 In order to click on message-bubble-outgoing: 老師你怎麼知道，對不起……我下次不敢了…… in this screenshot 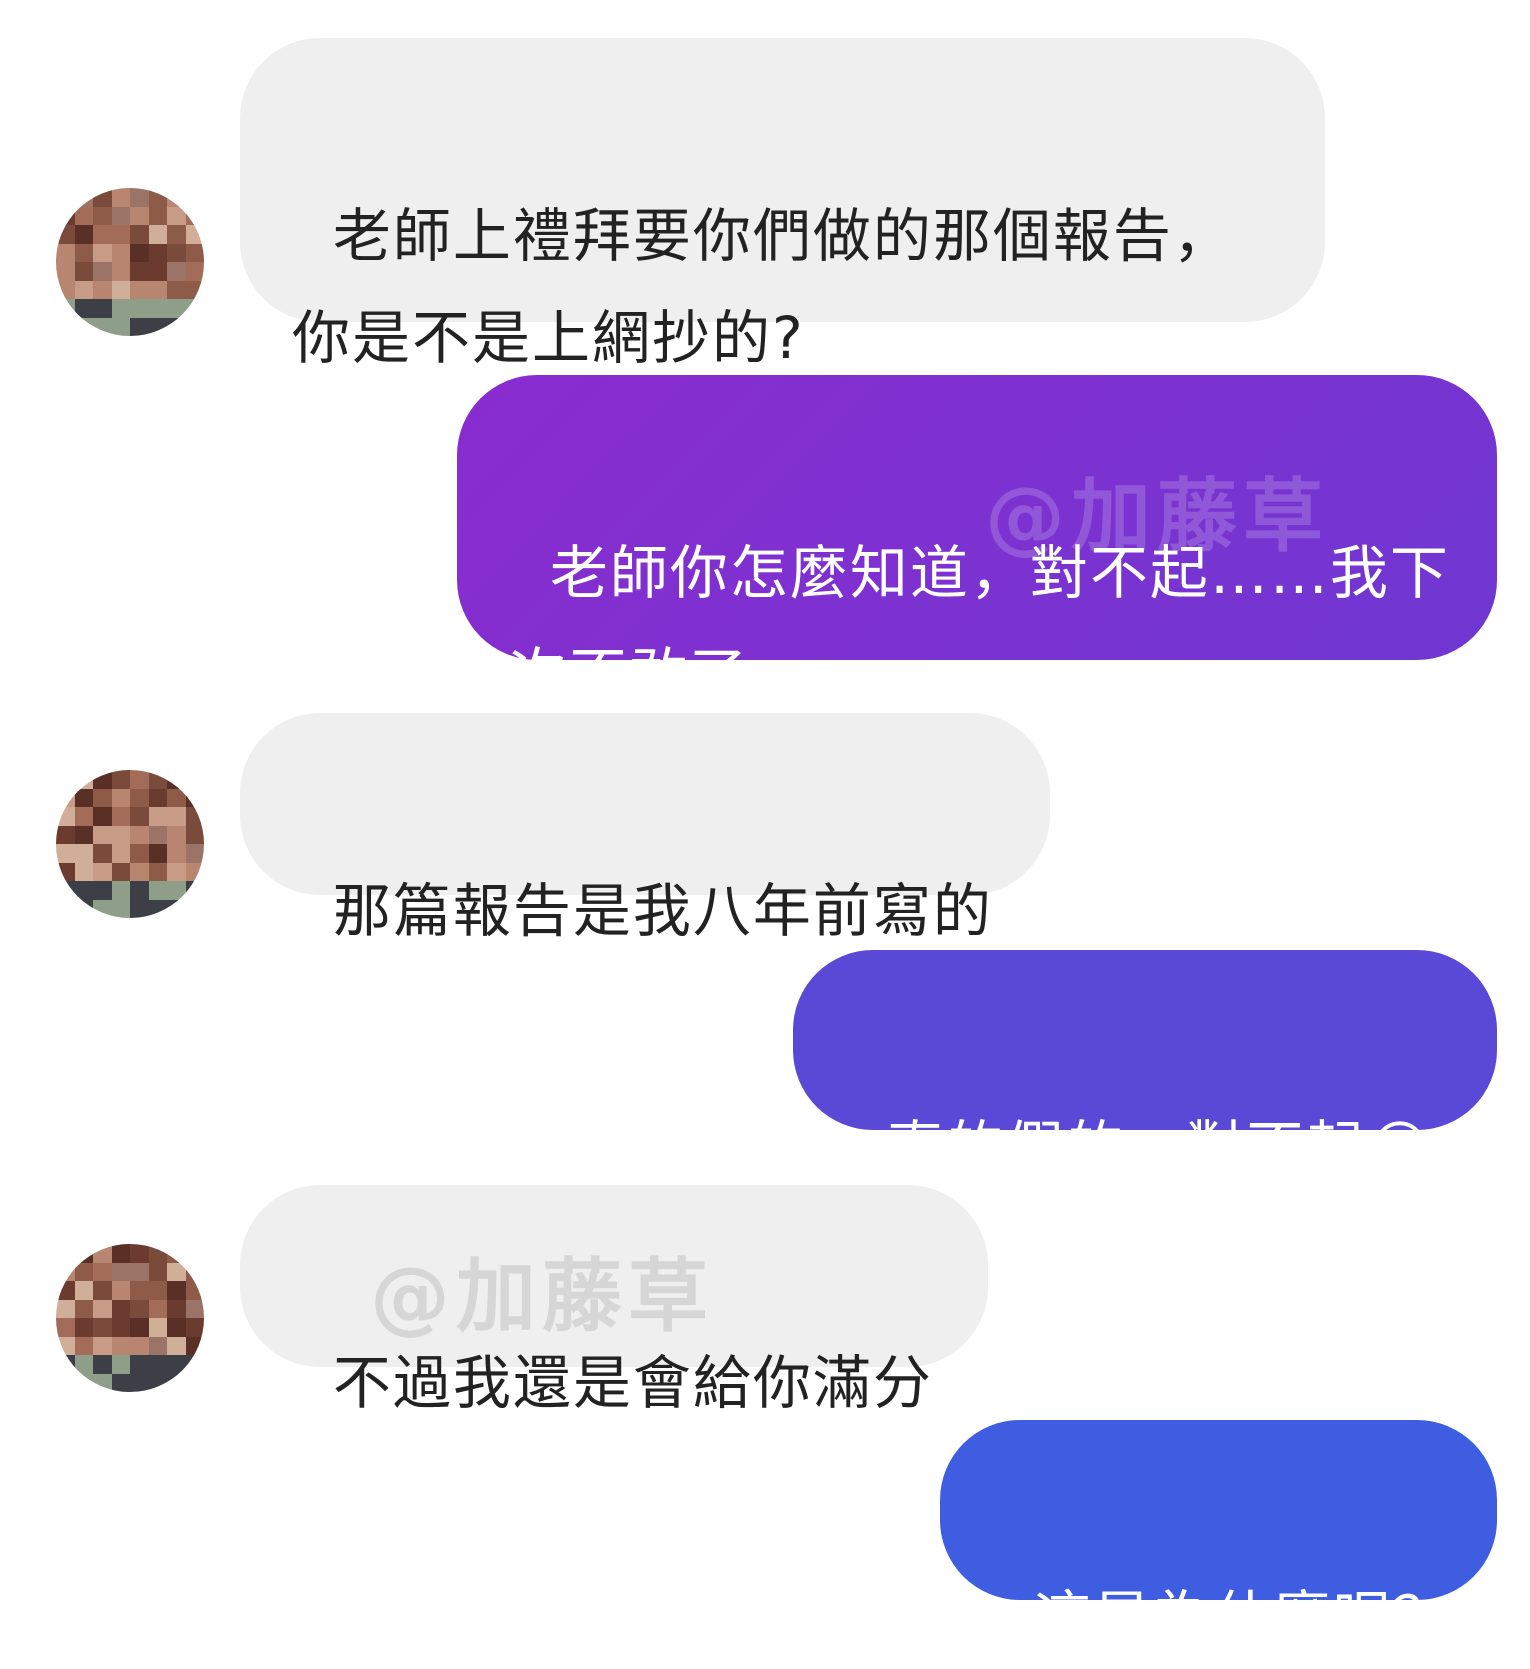, I will do `click(977, 542)`.